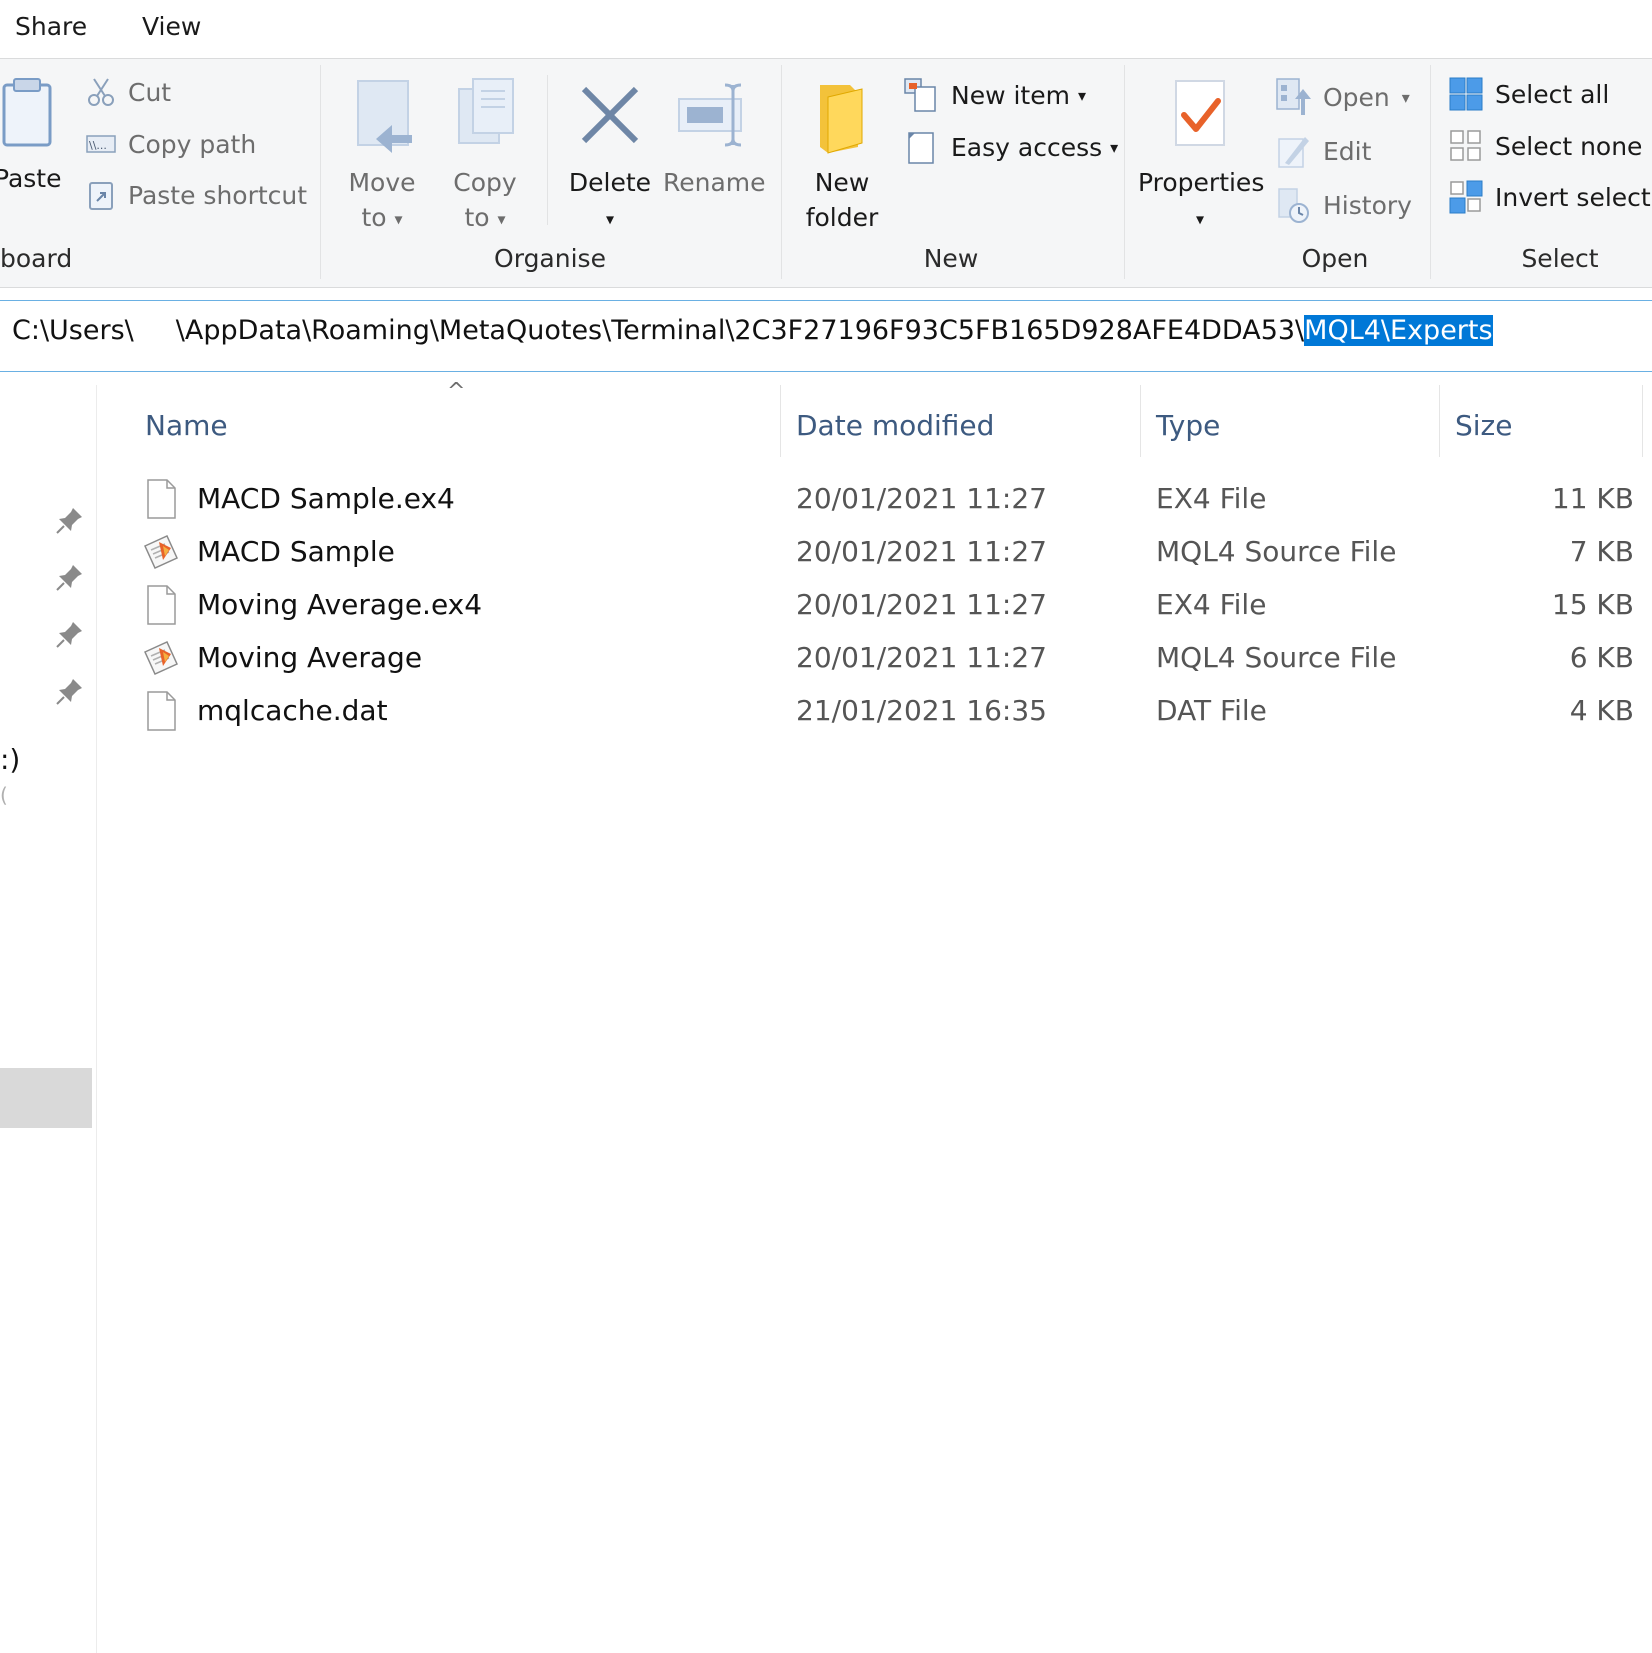 Image resolution: width=1652 pixels, height=1653 pixels. I want to click on paste-button: Paste, so click(31, 136).